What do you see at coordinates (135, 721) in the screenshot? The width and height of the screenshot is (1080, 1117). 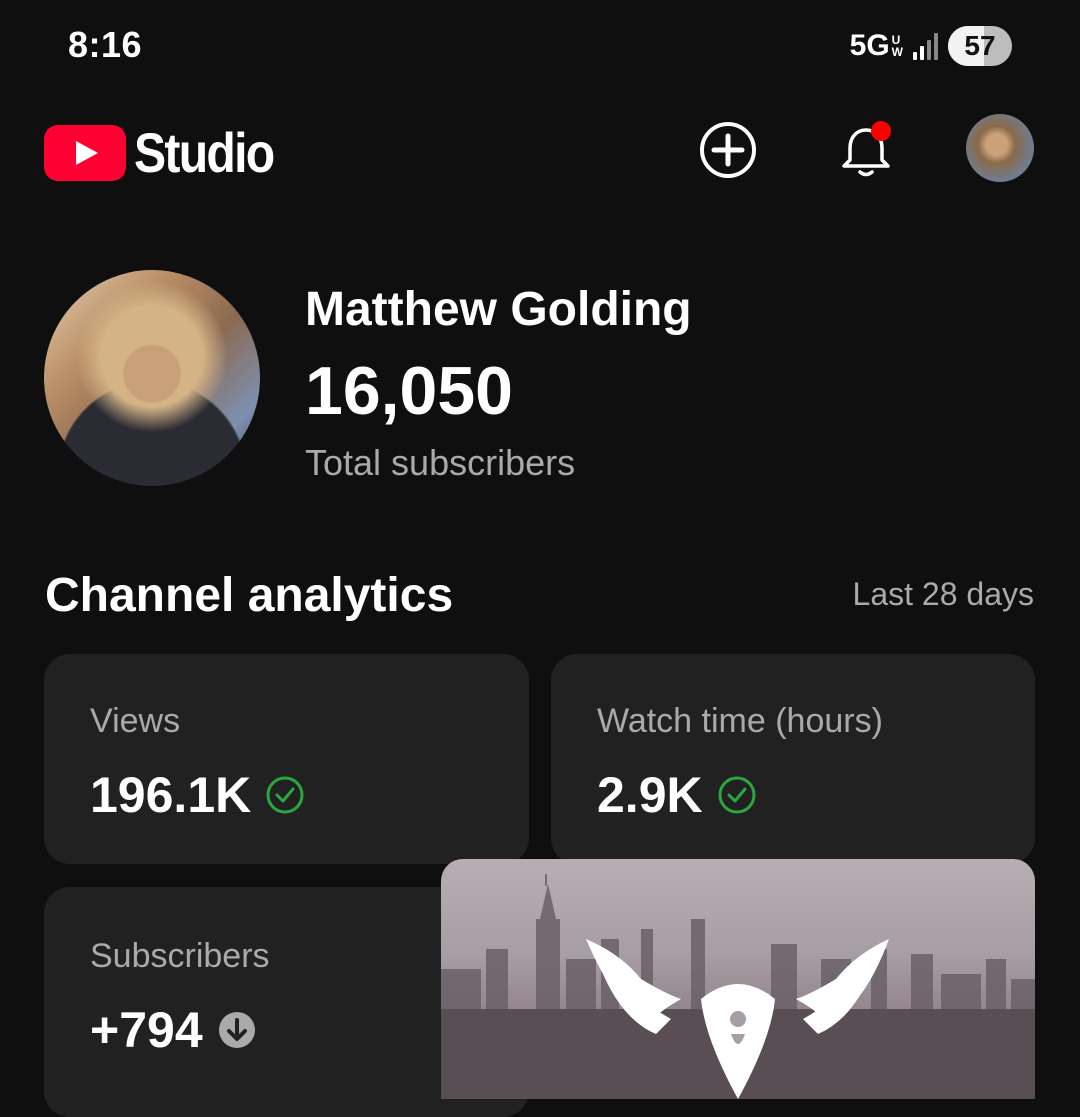 I see `views-label: Views` at bounding box center [135, 721].